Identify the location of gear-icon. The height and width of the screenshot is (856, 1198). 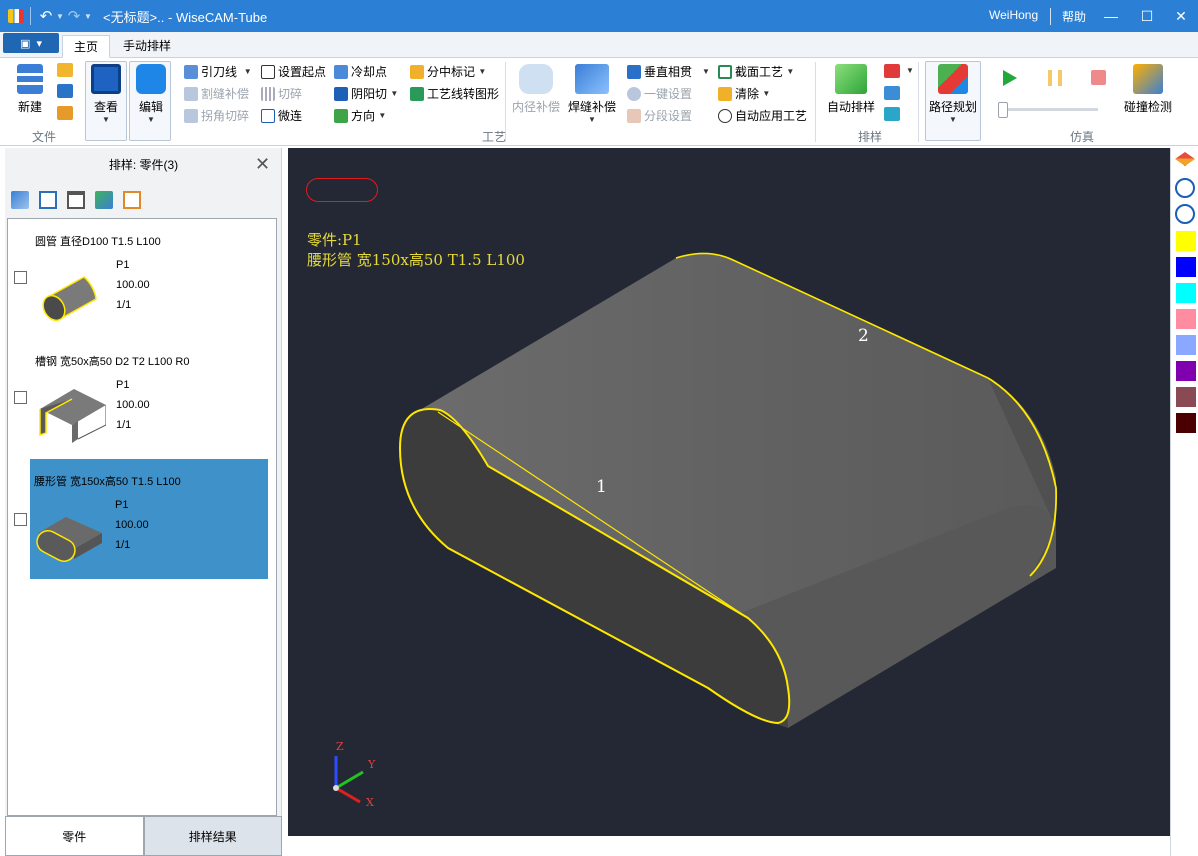
(151, 79).